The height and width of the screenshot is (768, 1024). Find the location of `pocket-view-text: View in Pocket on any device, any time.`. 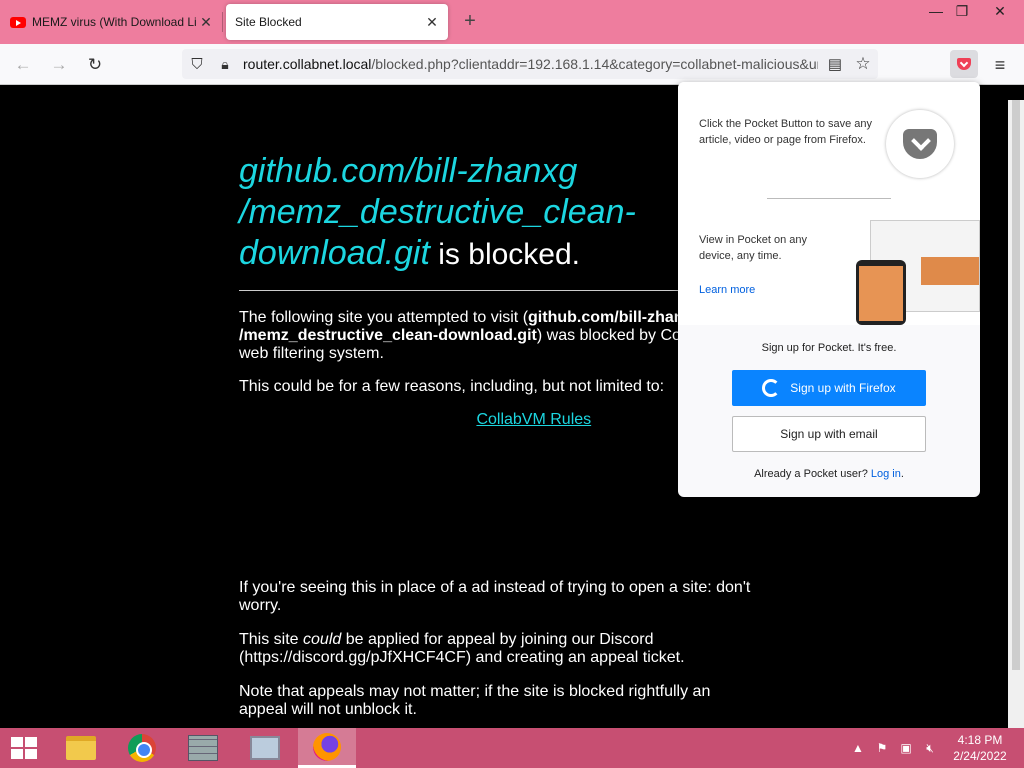

pocket-view-text: View in Pocket on any device, any time. is located at coordinates (753, 248).